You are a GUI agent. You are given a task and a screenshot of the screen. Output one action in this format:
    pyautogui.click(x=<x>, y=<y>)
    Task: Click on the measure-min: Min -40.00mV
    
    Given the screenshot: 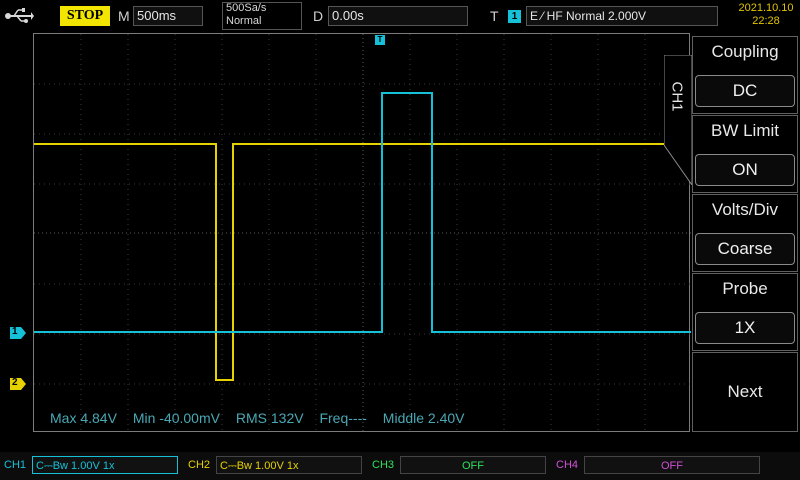 What is the action you would take?
    pyautogui.click(x=176, y=418)
    